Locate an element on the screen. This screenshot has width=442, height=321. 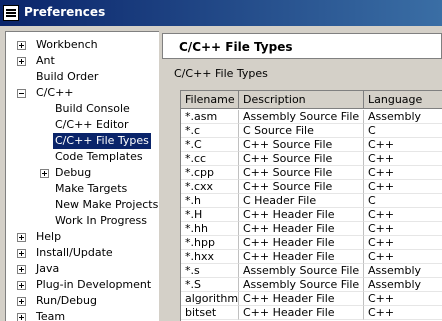
page-title: C/C++ File Types is located at coordinates (236, 47).